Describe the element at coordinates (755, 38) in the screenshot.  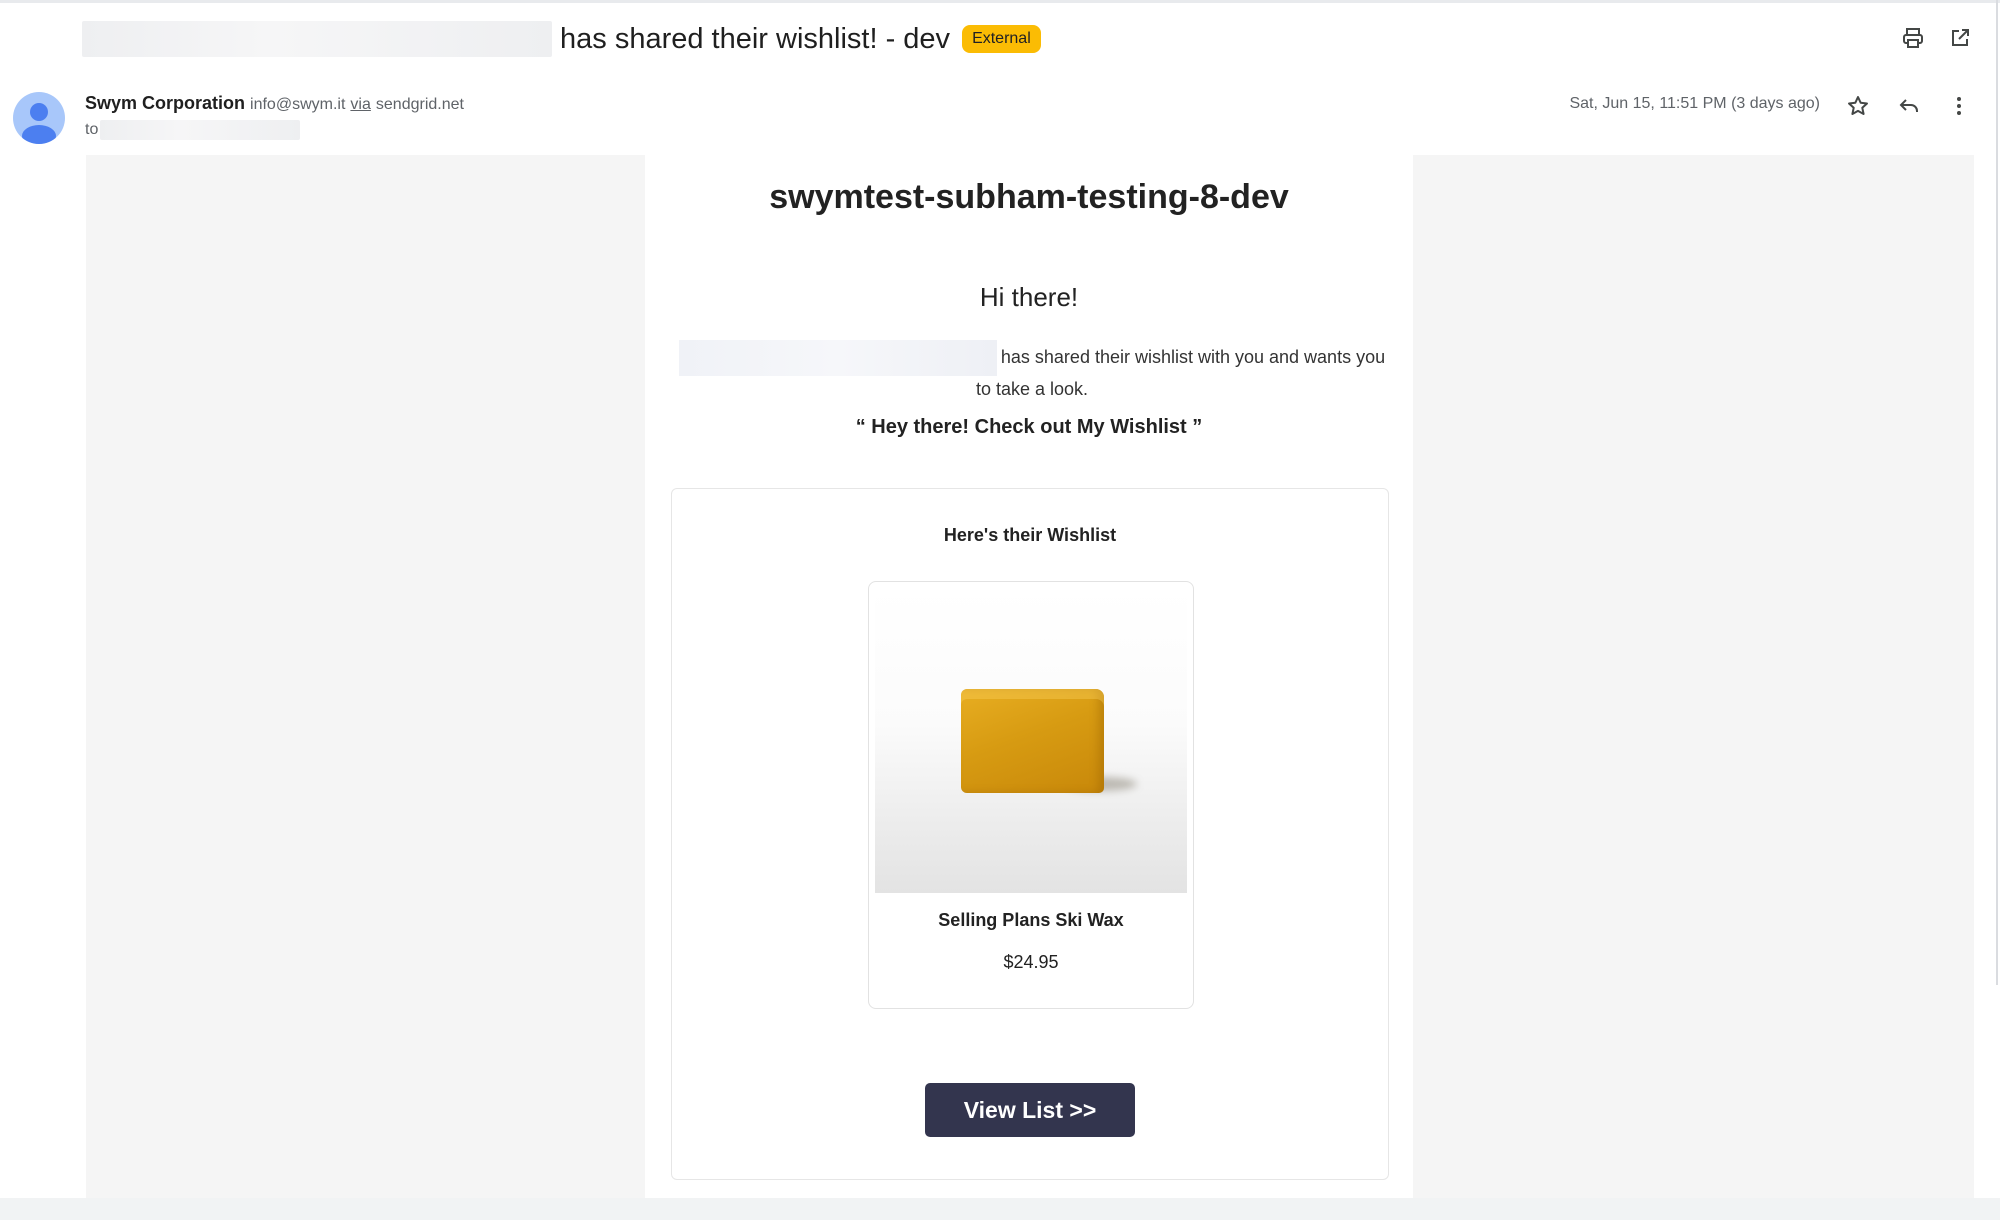
I see `email-subject: has shared their wishlist! - dev` at that location.